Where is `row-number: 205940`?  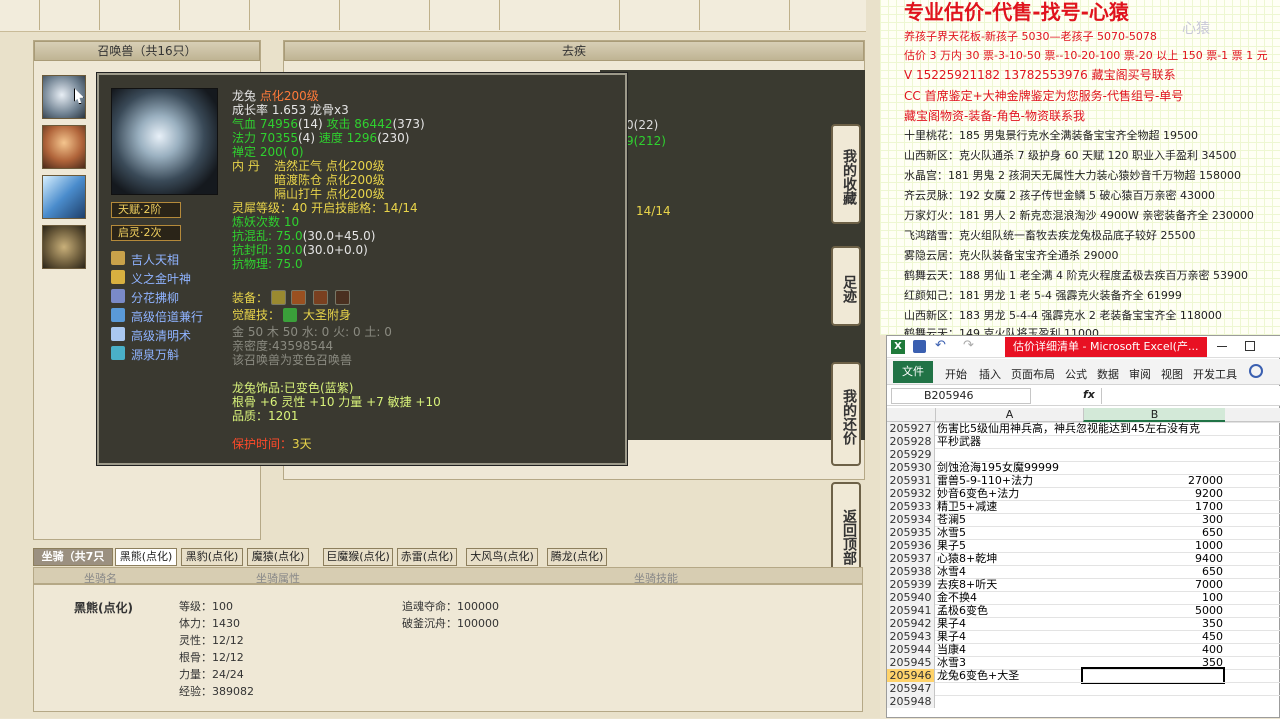 row-number: 205940 is located at coordinates (911, 597).